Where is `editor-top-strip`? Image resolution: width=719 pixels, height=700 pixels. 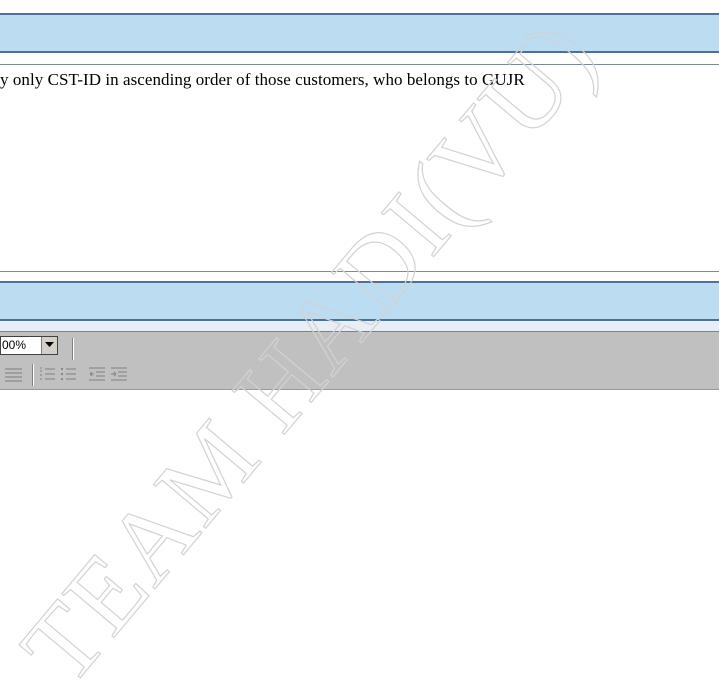
editor-top-strip is located at coordinates (359, 326).